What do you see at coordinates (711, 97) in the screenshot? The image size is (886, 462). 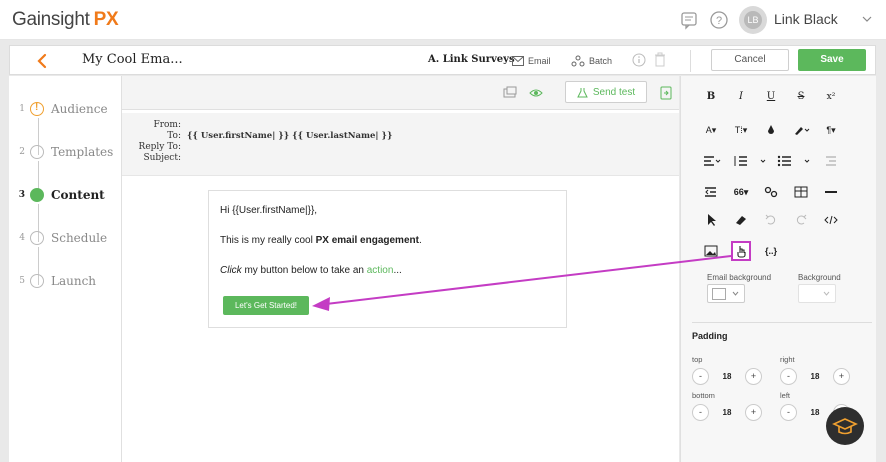 I see `bold-button: B` at bounding box center [711, 97].